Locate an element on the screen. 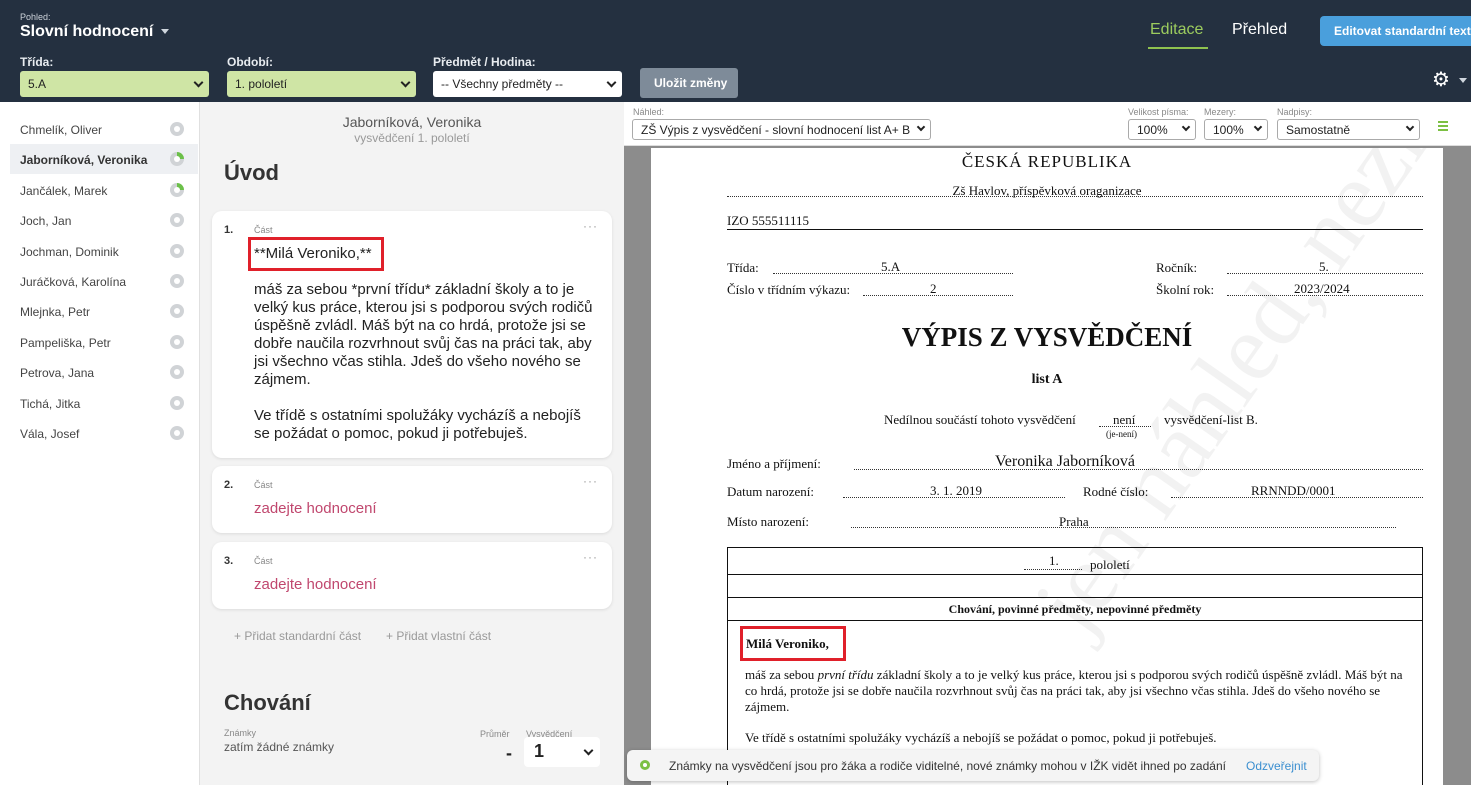 Image resolution: width=1471 pixels, height=785 pixels. tab-edit: Editace is located at coordinates (1176, 30).